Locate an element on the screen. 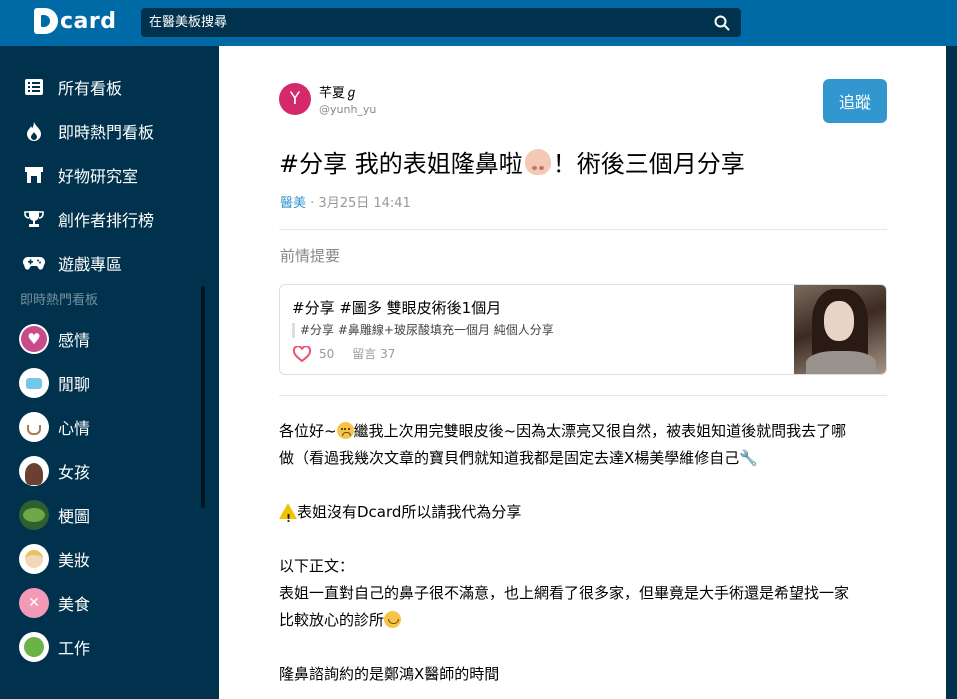  fire-icon is located at coordinates (34, 131).